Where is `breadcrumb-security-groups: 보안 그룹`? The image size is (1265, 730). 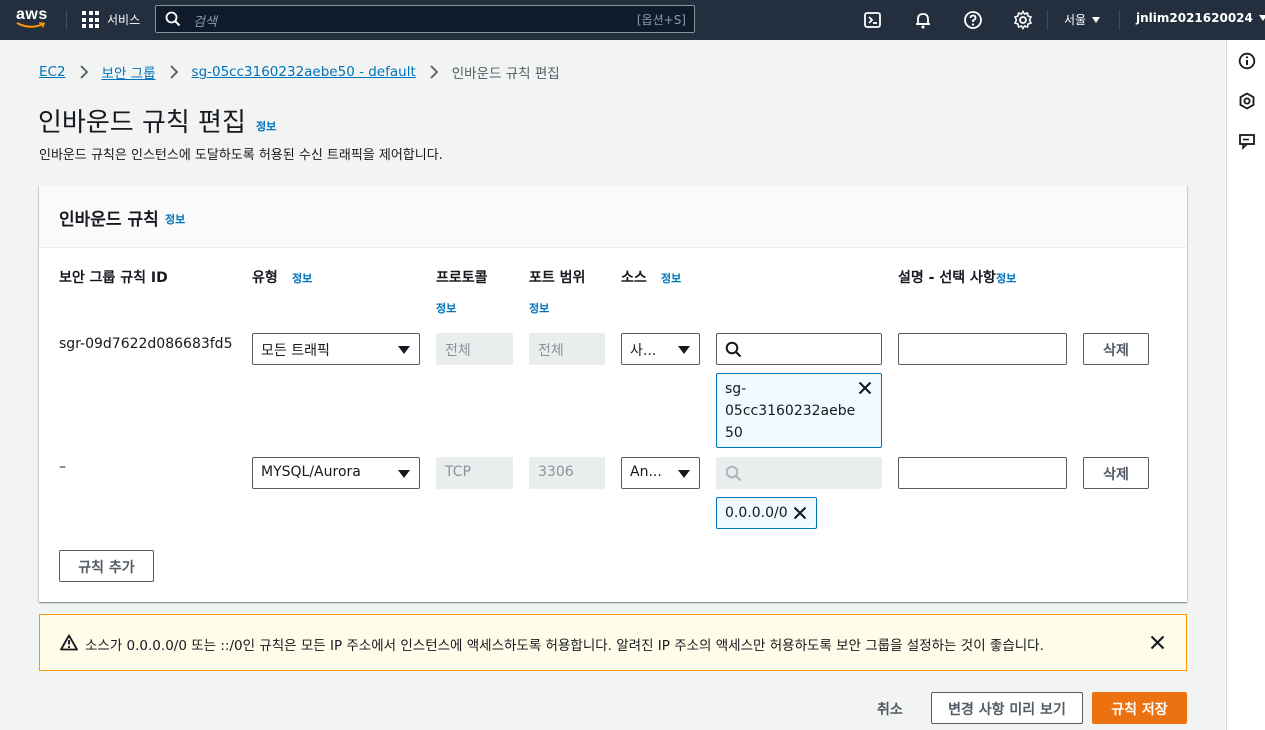
breadcrumb-security-groups: 보안 그룹 is located at coordinates (129, 72).